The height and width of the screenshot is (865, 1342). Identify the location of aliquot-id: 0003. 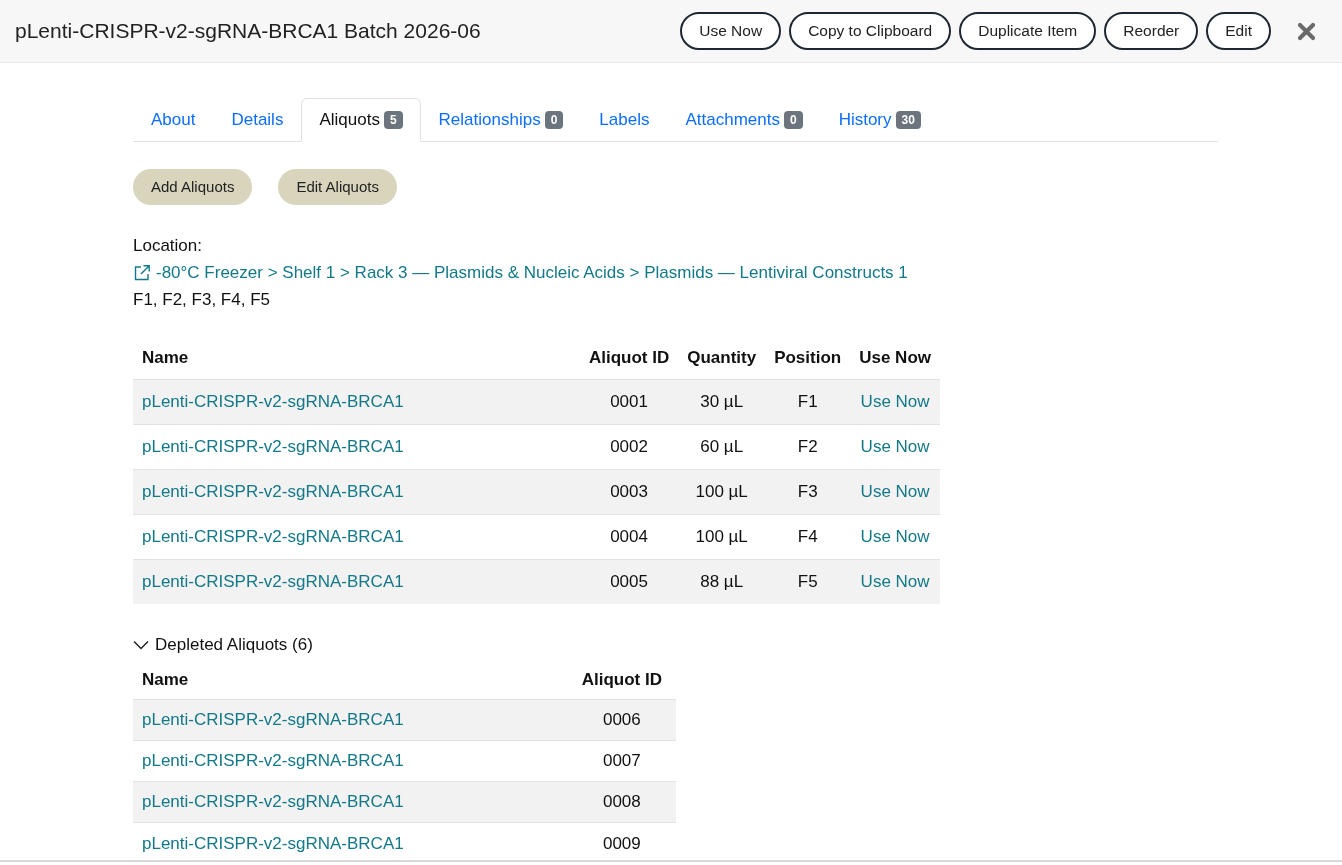
(629, 491).